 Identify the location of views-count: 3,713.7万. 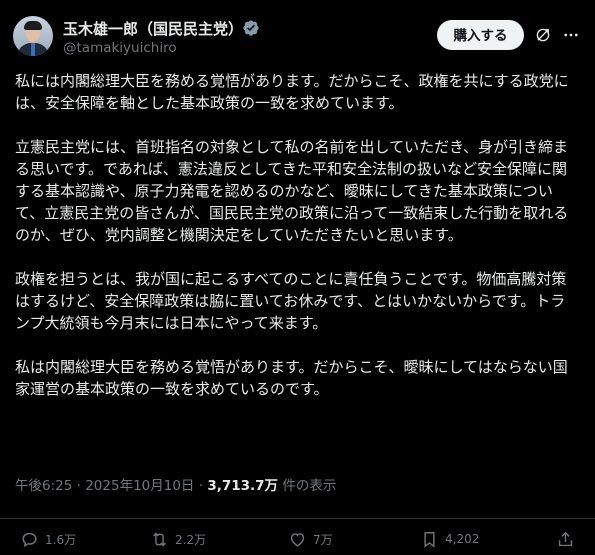
(243, 486).